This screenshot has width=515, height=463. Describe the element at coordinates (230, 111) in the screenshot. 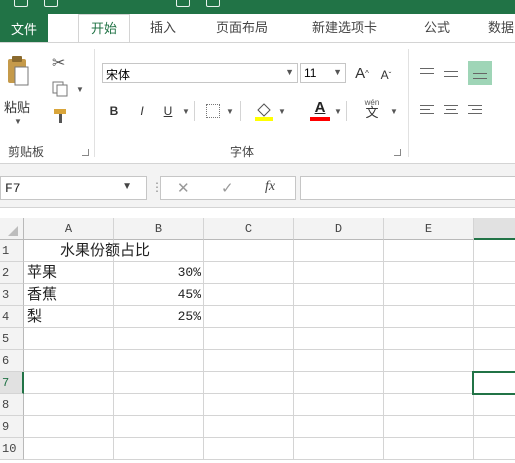

I see `borders-dropdown-icon: ▼` at that location.